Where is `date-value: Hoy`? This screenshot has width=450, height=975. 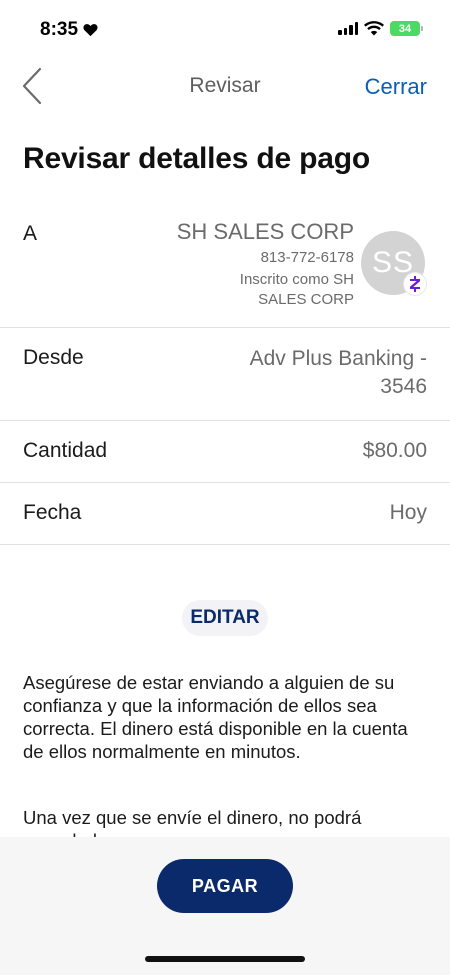 date-value: Hoy is located at coordinates (408, 512).